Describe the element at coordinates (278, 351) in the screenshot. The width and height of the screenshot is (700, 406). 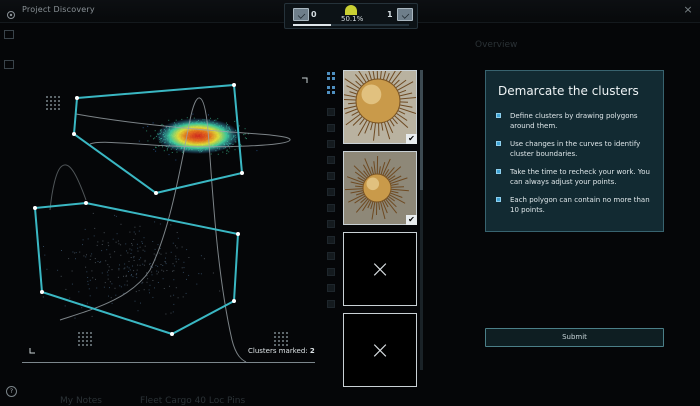
I see `clusters-marked-label: Clusters marked:` at that location.